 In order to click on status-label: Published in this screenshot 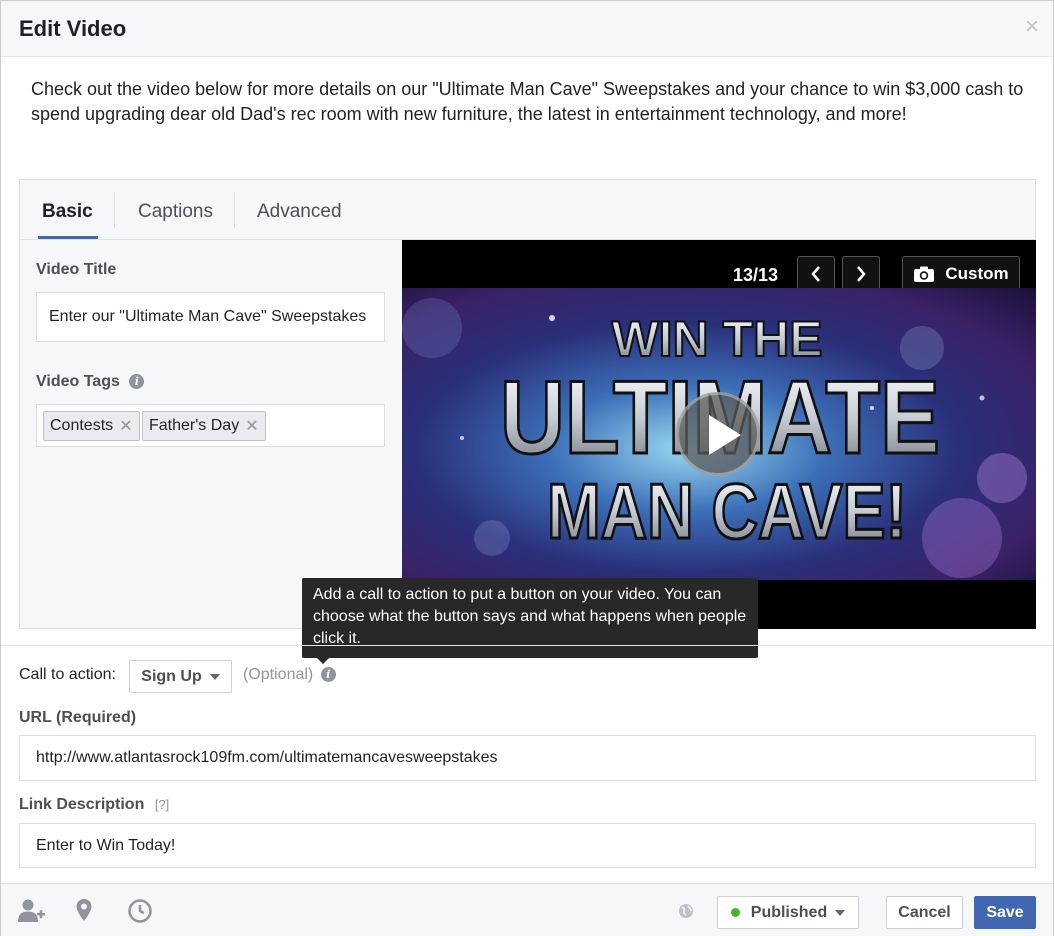, I will do `click(789, 912)`.